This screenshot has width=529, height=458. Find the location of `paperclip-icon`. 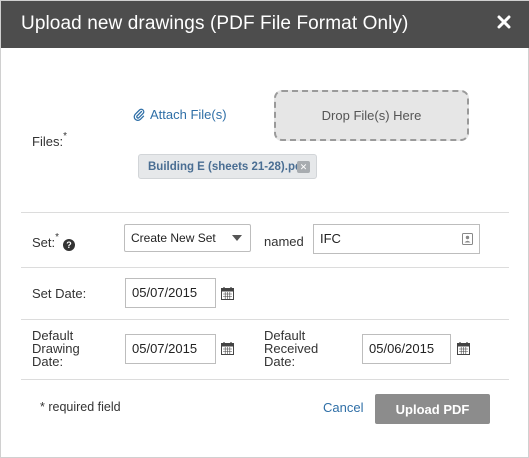

paperclip-icon is located at coordinates (139, 114).